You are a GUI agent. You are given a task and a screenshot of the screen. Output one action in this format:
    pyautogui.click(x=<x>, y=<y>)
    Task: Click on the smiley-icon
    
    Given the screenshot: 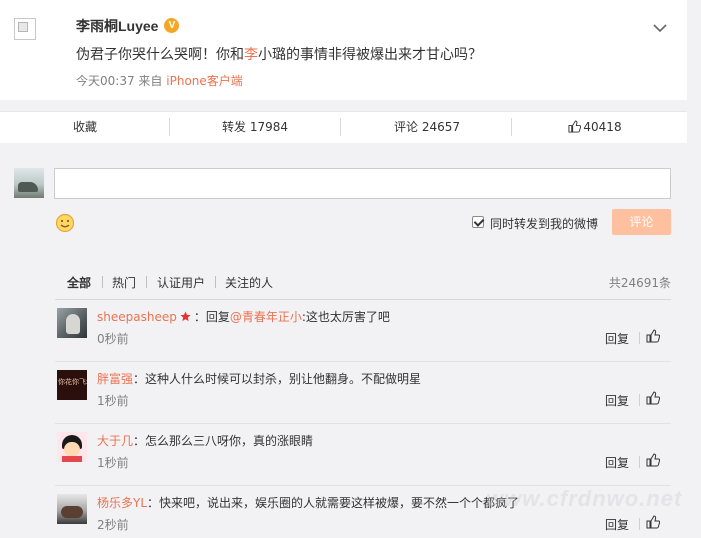 What is the action you would take?
    pyautogui.click(x=65, y=223)
    